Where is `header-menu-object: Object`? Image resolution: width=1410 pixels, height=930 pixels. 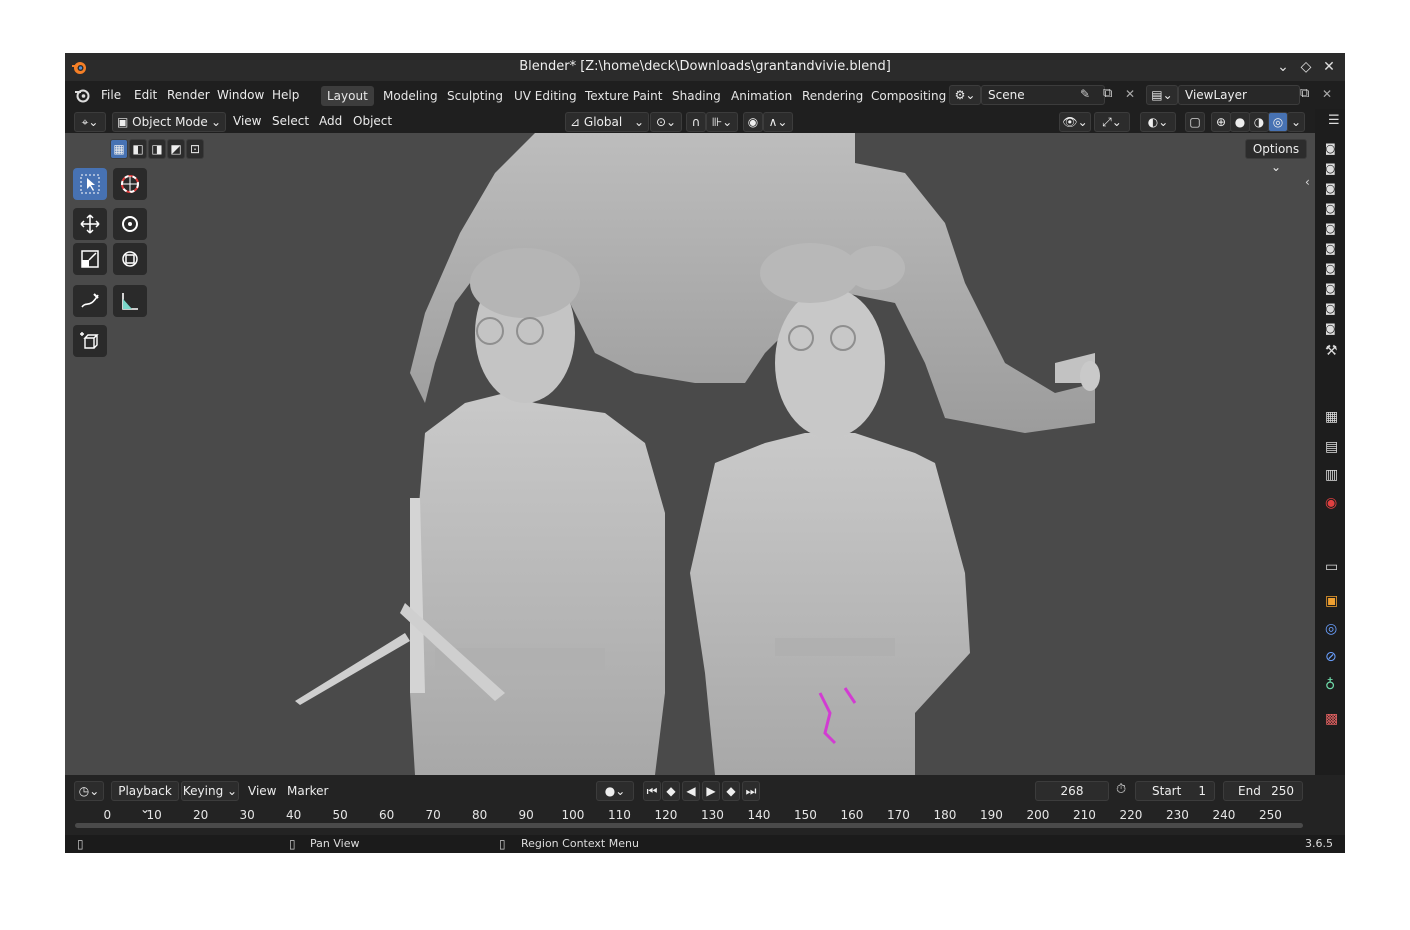 header-menu-object: Object is located at coordinates (372, 121).